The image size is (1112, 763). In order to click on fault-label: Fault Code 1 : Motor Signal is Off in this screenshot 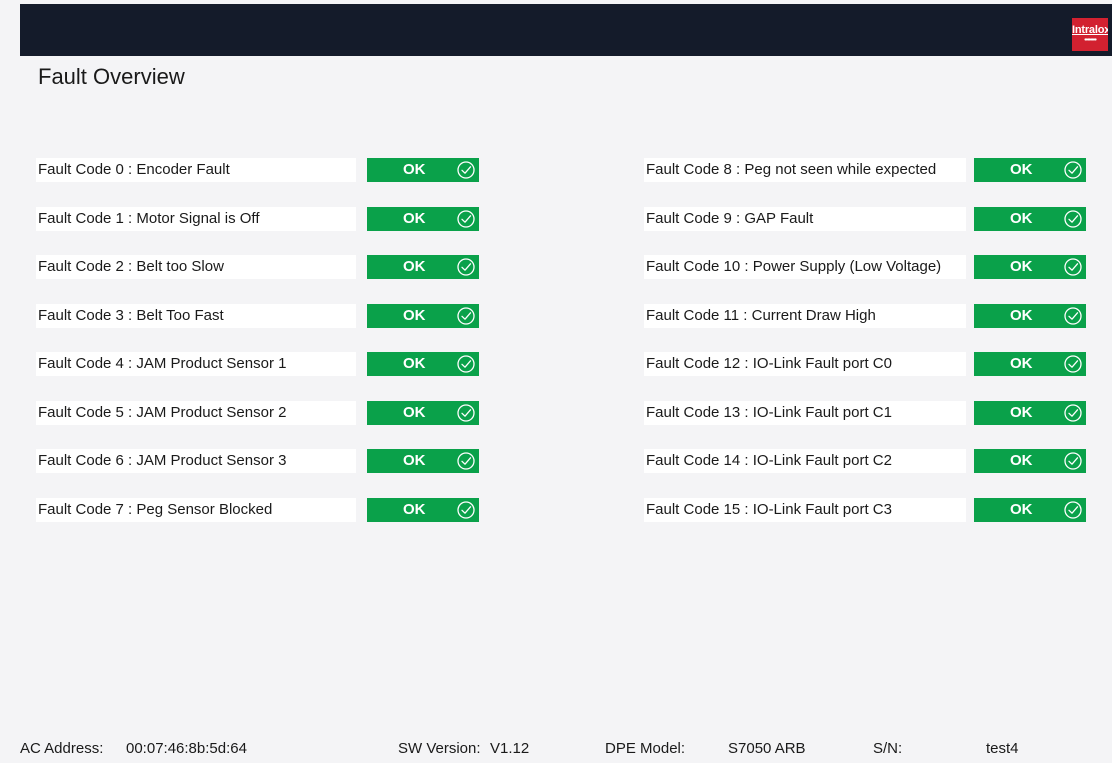, I will do `click(196, 219)`.